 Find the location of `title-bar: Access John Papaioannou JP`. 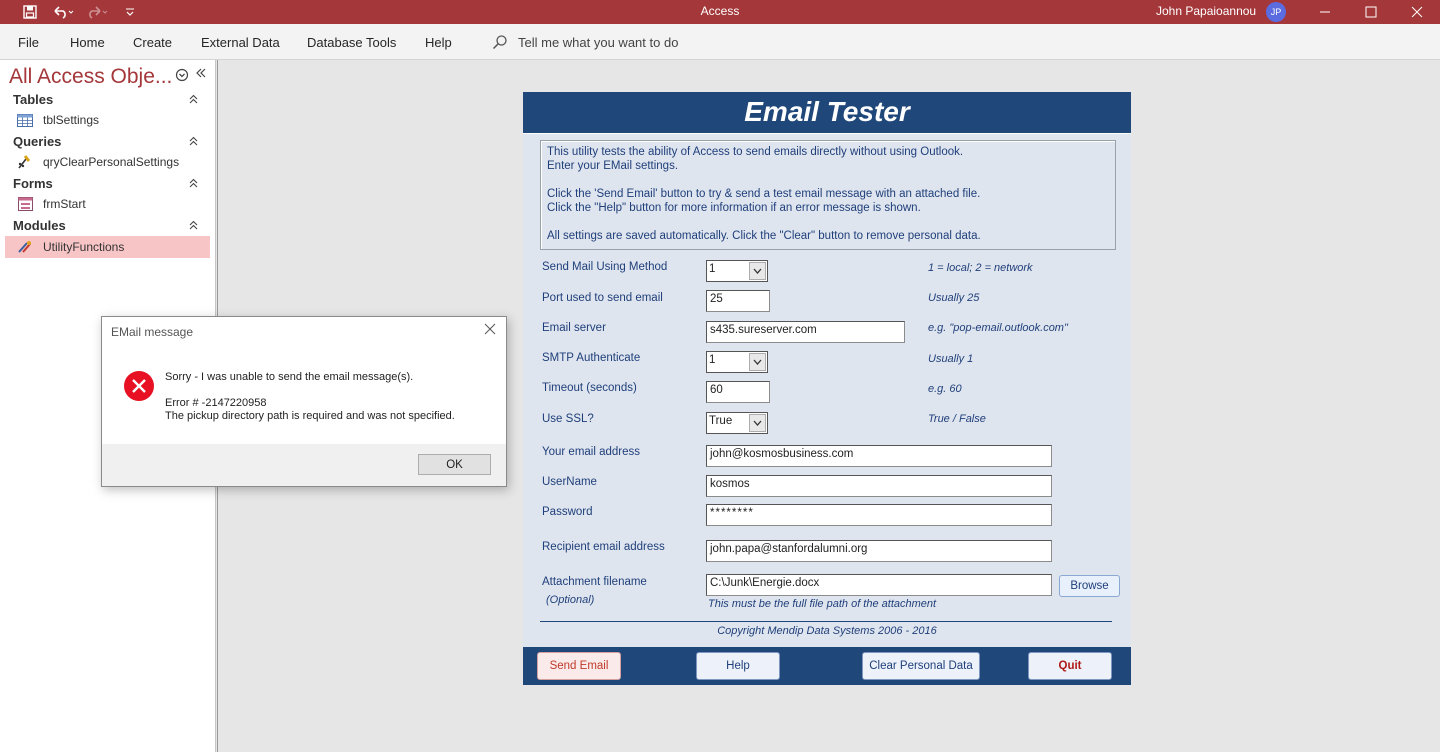

title-bar: Access John Papaioannou JP is located at coordinates (720, 12).